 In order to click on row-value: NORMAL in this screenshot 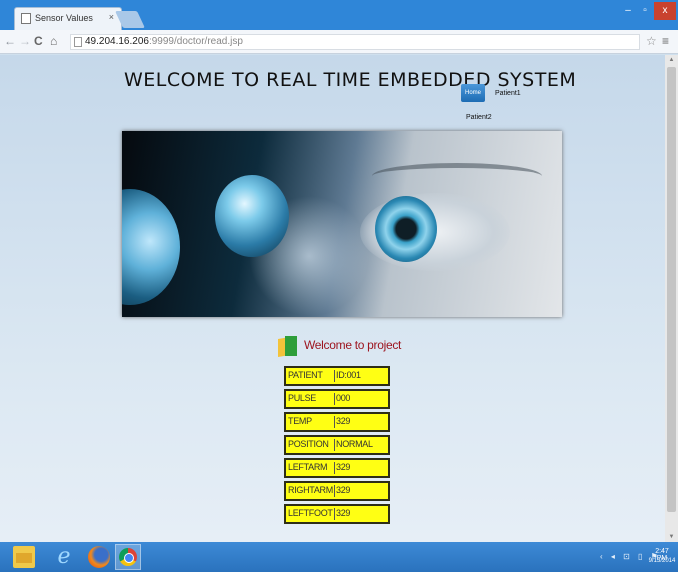, I will do `click(354, 444)`.